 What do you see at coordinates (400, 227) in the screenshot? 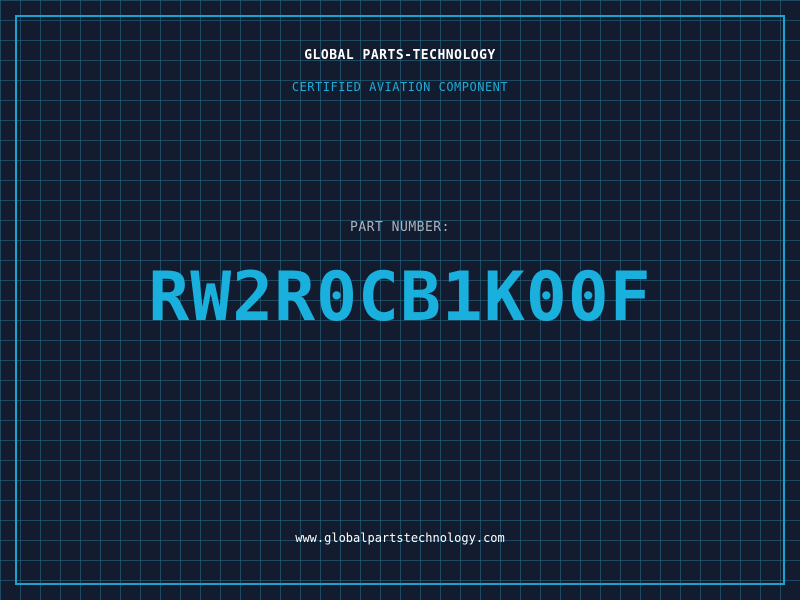
I see `part-number-label: PART NUMBER:` at bounding box center [400, 227].